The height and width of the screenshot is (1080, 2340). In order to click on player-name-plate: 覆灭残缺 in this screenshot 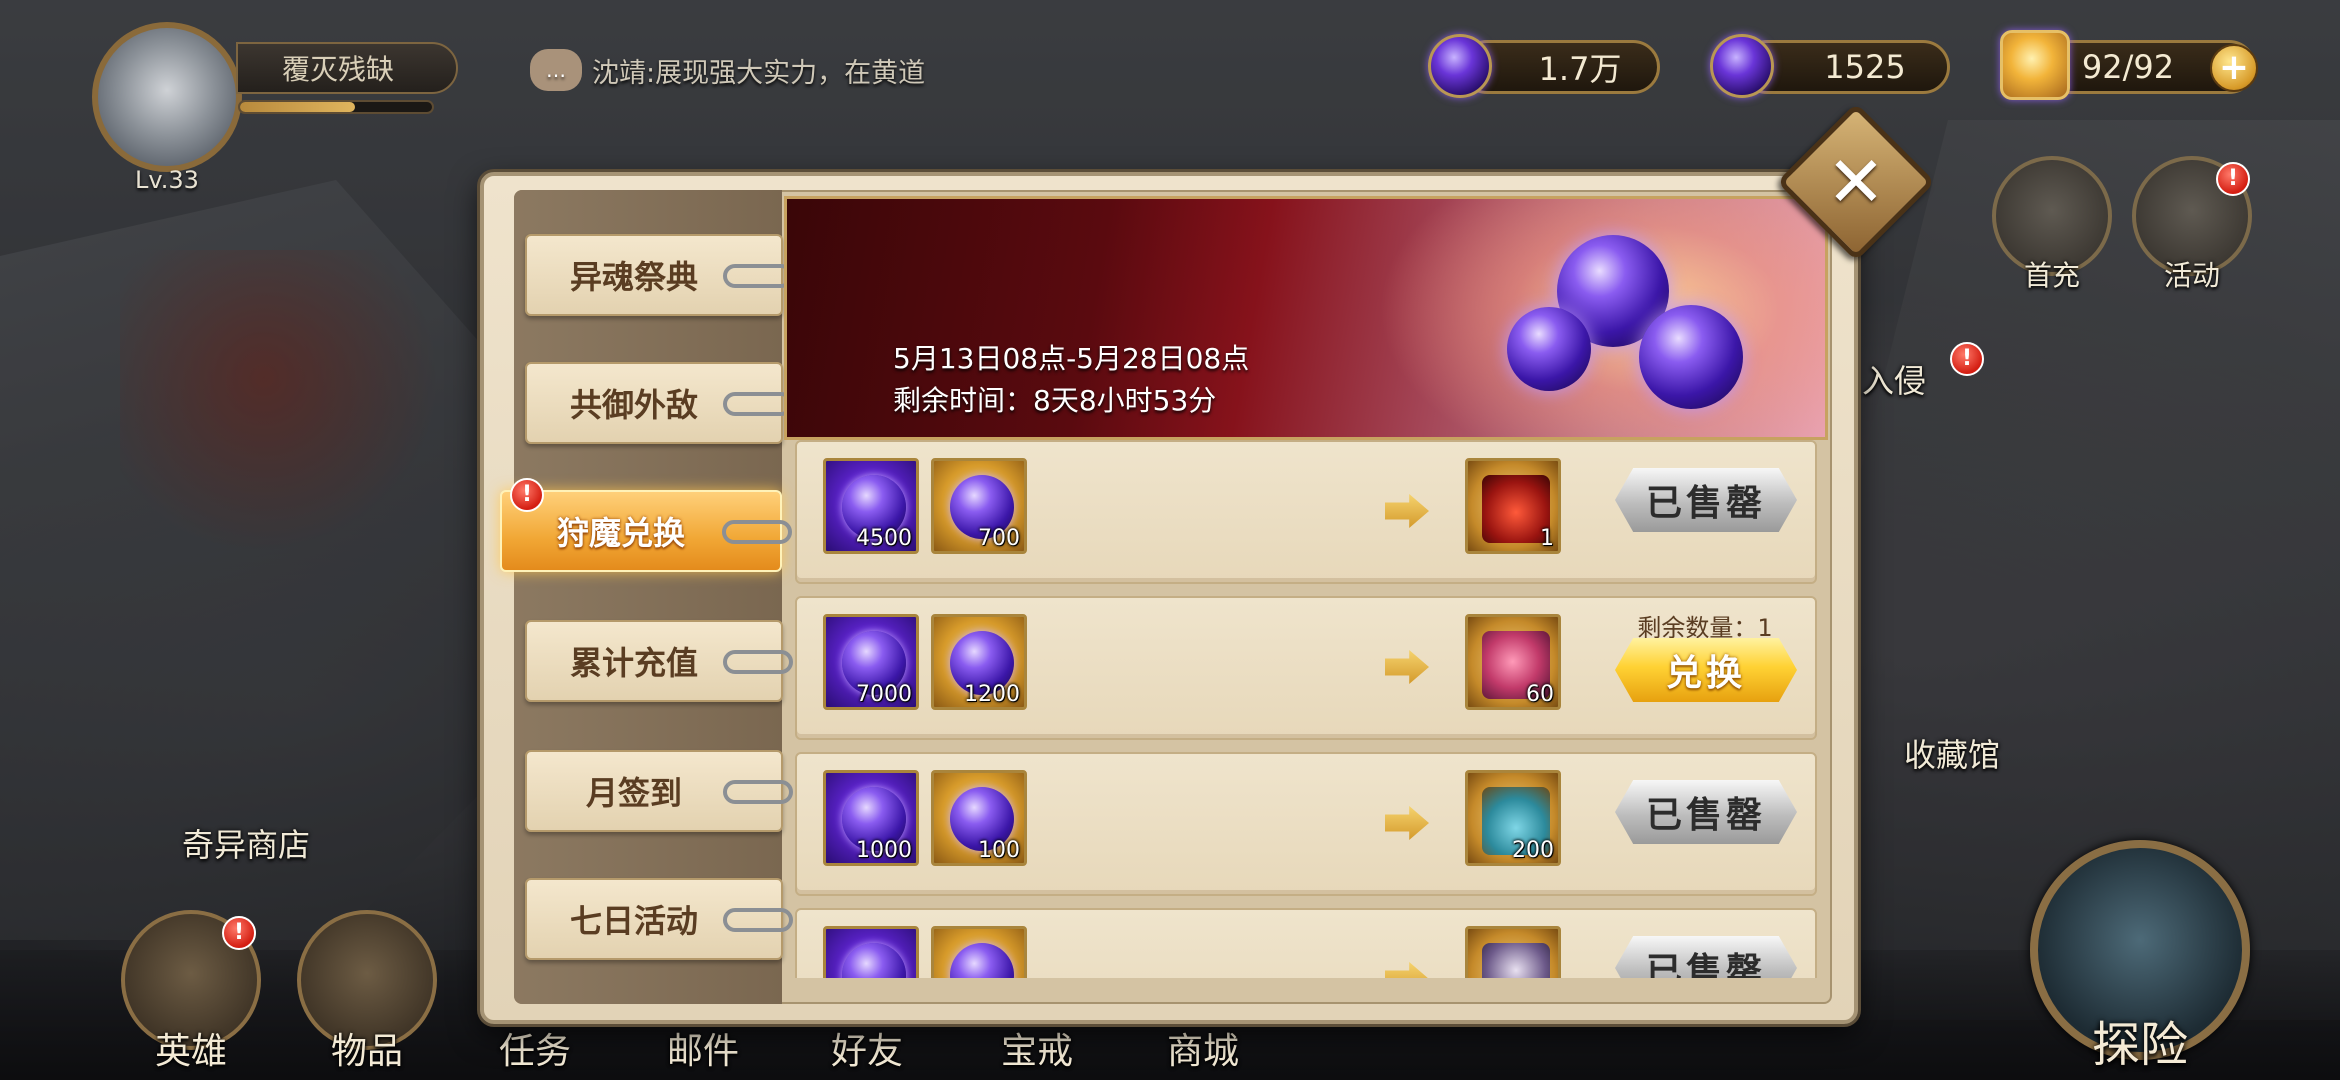, I will do `click(347, 68)`.